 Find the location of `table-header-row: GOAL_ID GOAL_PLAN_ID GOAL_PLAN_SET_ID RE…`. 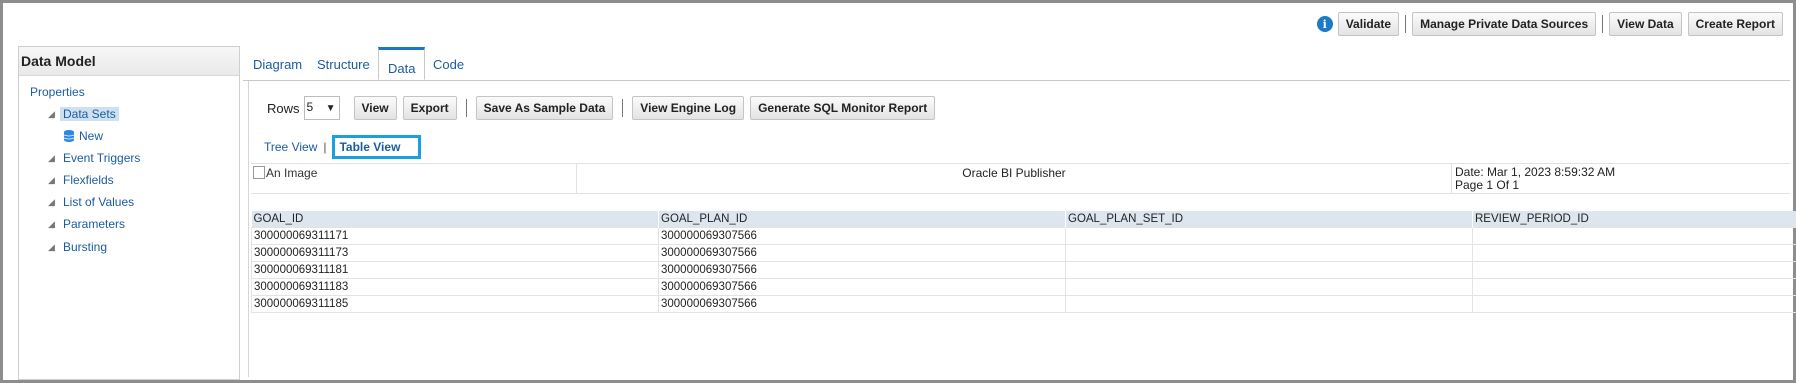

table-header-row: GOAL_ID GOAL_PLAN_ID GOAL_PLAN_SET_ID RE… is located at coordinates (1023, 219).